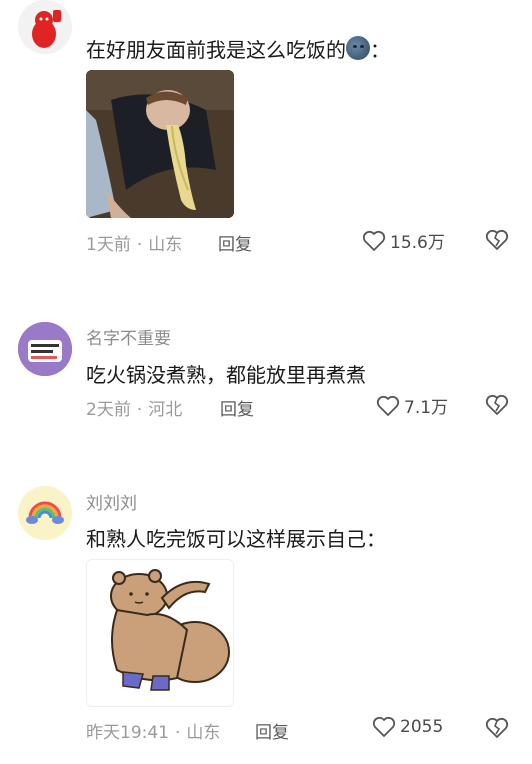 The height and width of the screenshot is (764, 532). I want to click on chubby-bear-sticker-image, so click(160, 633).